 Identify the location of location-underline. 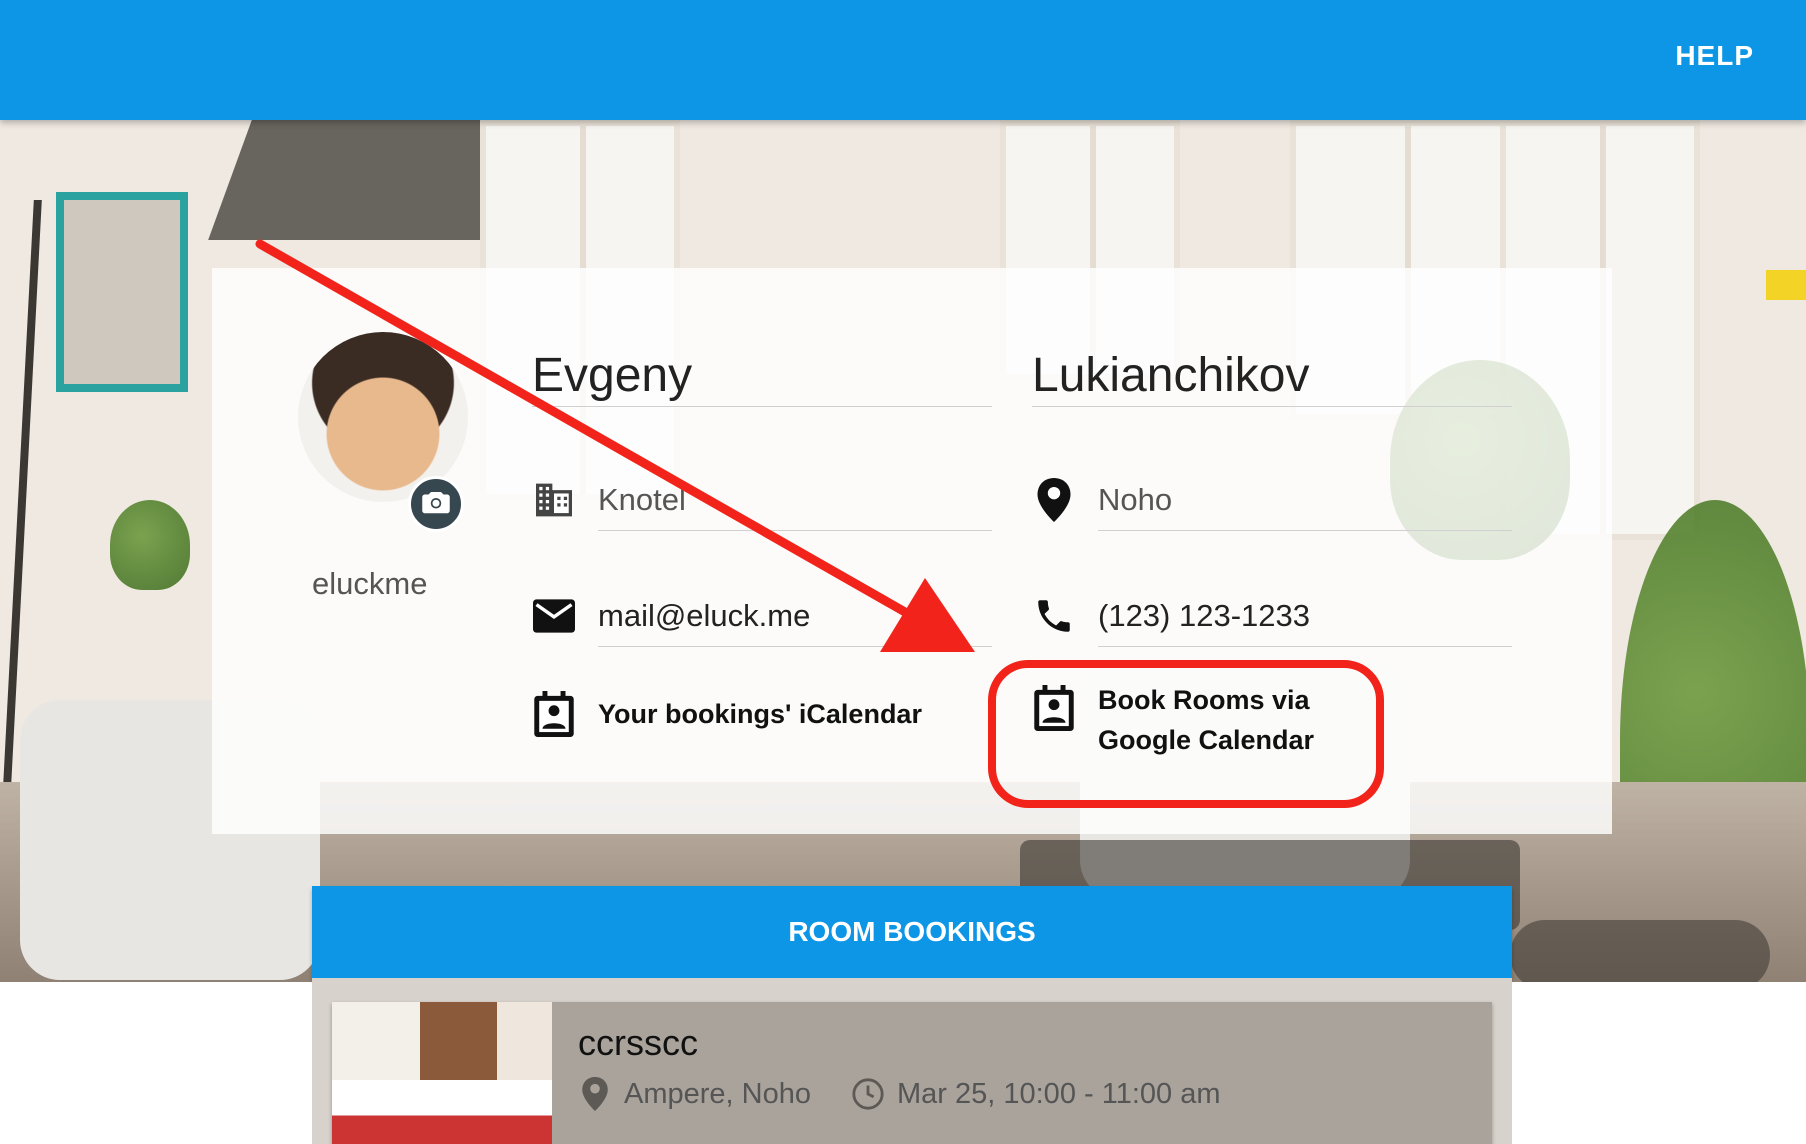
(1305, 530).